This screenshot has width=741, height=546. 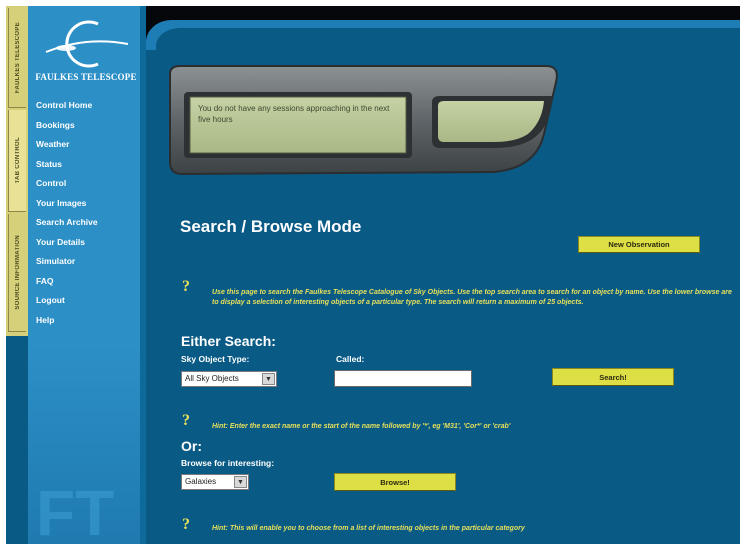 I want to click on nav-control-home: Control Home, so click(x=88, y=106).